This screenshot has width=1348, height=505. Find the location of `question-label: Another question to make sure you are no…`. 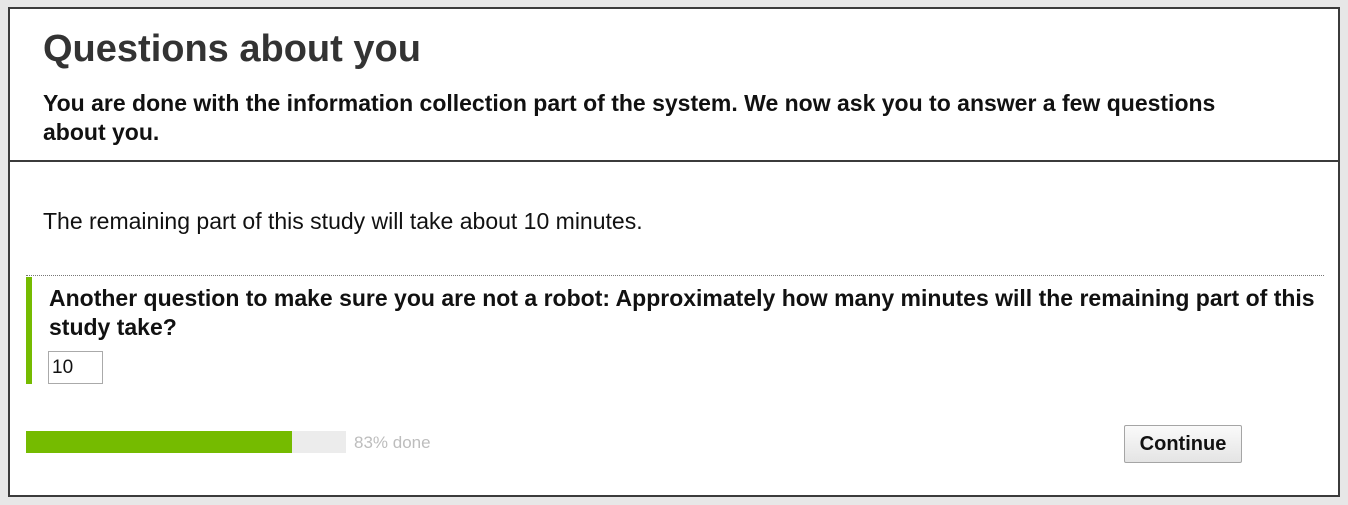

question-label: Another question to make sure you are no… is located at coordinates (682, 312).